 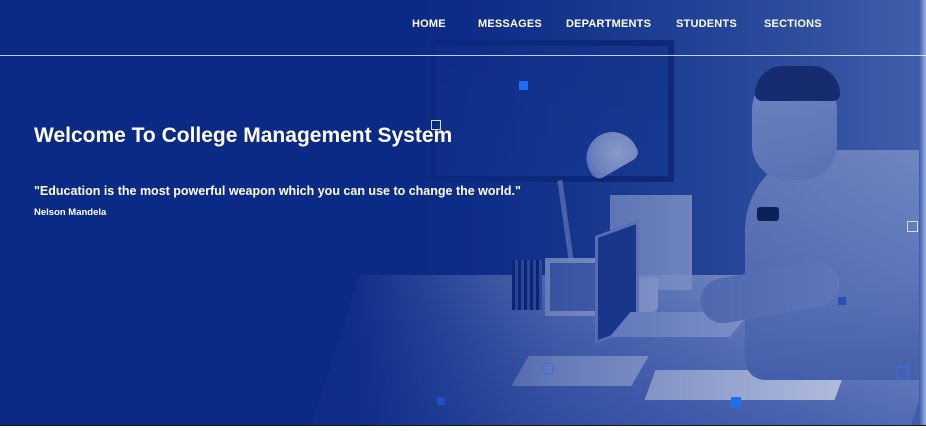 What do you see at coordinates (706, 24) in the screenshot?
I see `nav-students: STUDENTS` at bounding box center [706, 24].